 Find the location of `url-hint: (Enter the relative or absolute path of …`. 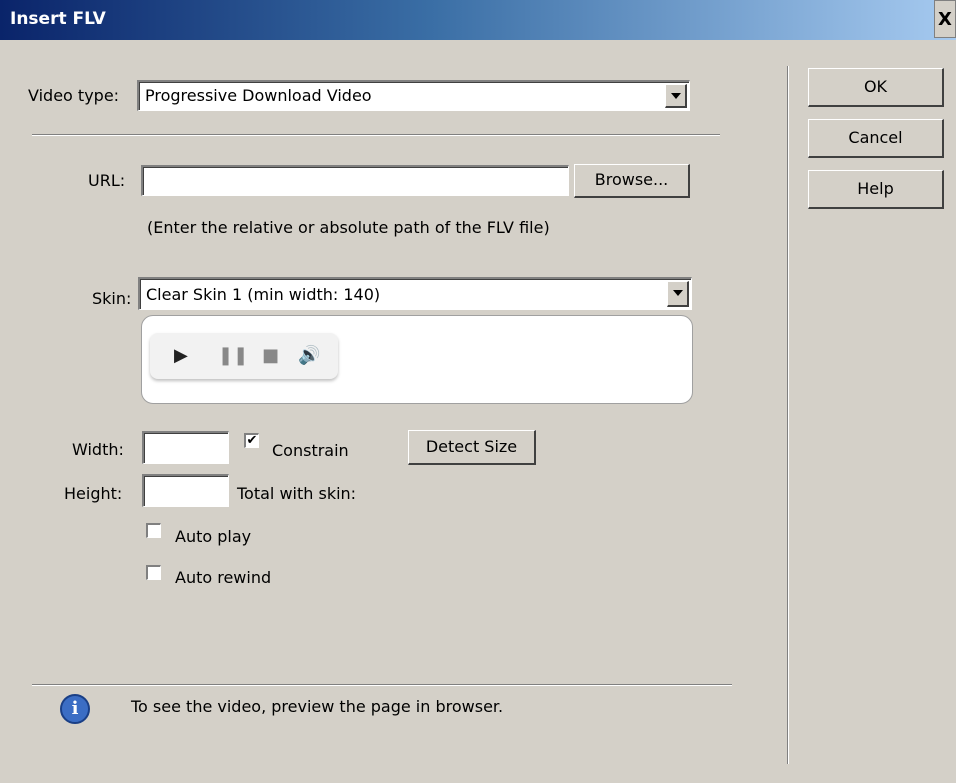

url-hint: (Enter the relative or absolute path of … is located at coordinates (348, 227).